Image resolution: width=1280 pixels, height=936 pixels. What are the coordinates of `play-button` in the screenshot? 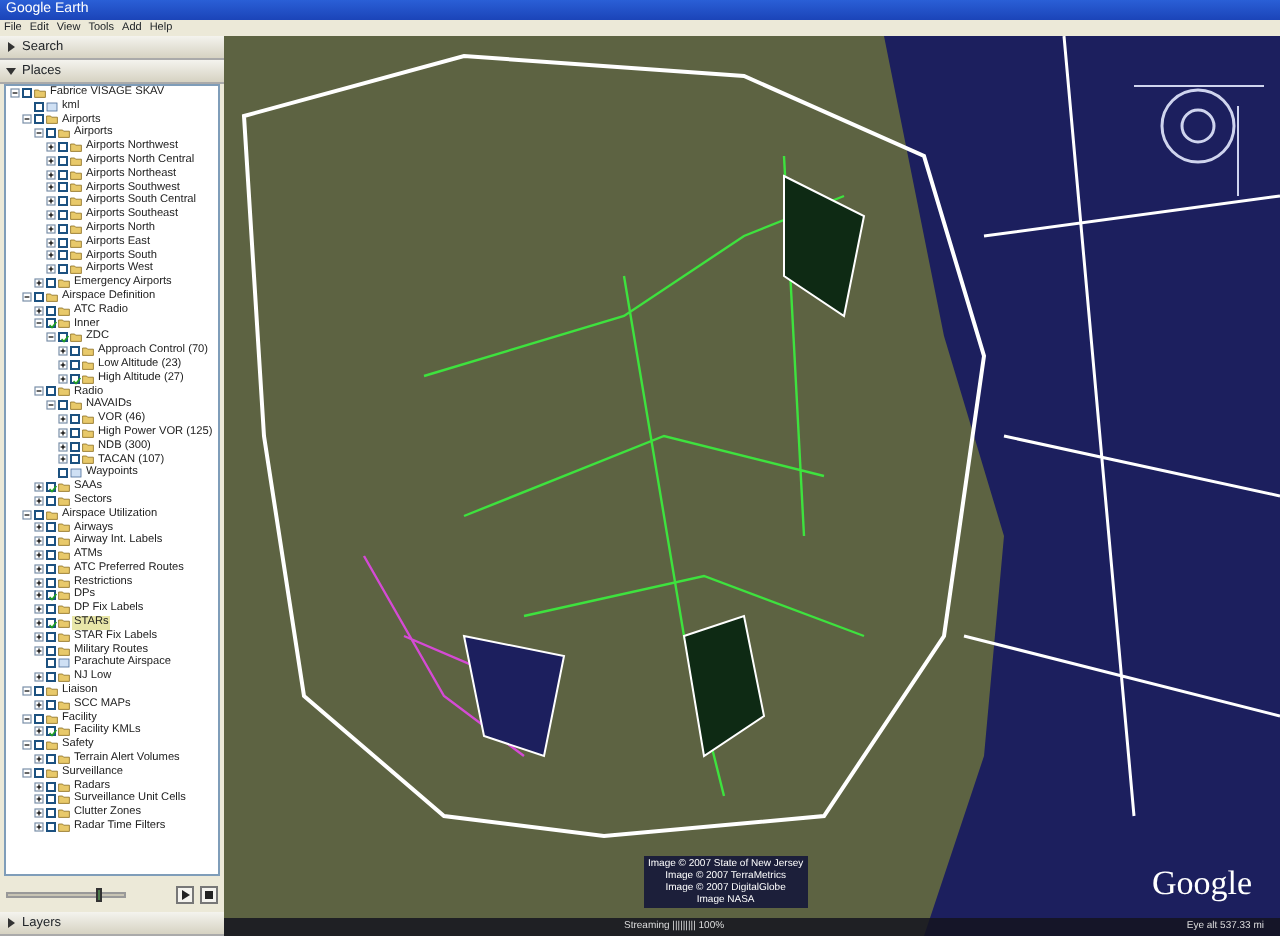 It's located at (185, 894).